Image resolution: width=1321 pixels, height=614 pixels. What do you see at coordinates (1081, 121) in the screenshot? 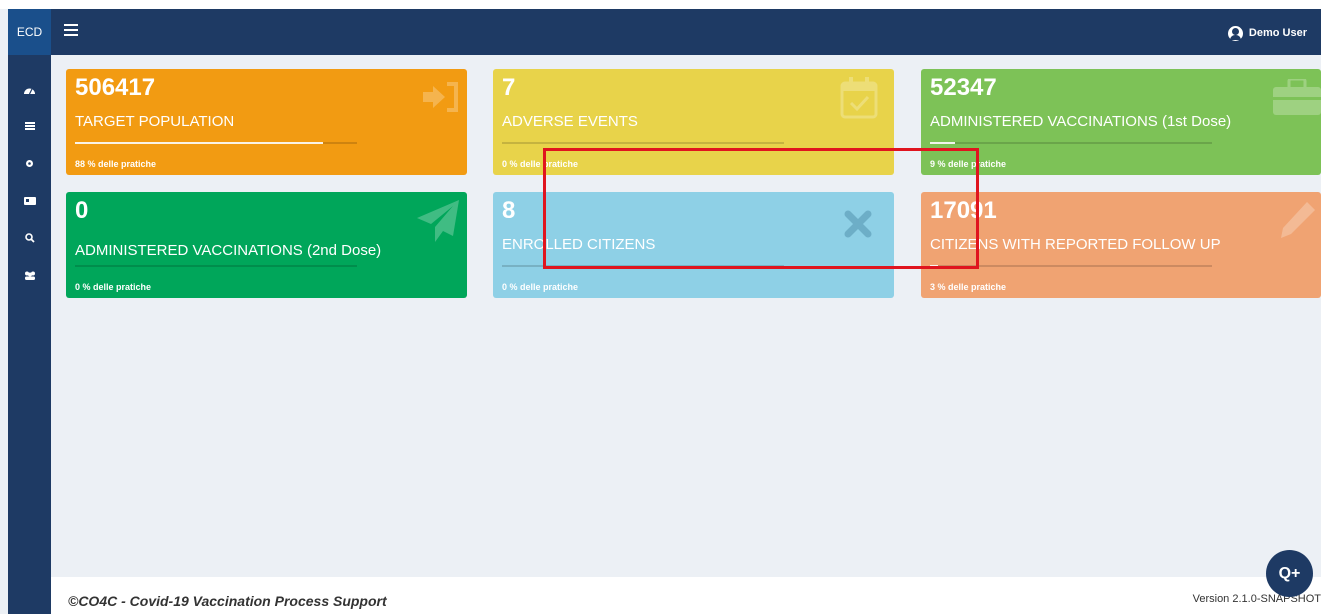
I see `stat-title: ADMINISTERED VACCINATIONS (1st Dose)` at bounding box center [1081, 121].